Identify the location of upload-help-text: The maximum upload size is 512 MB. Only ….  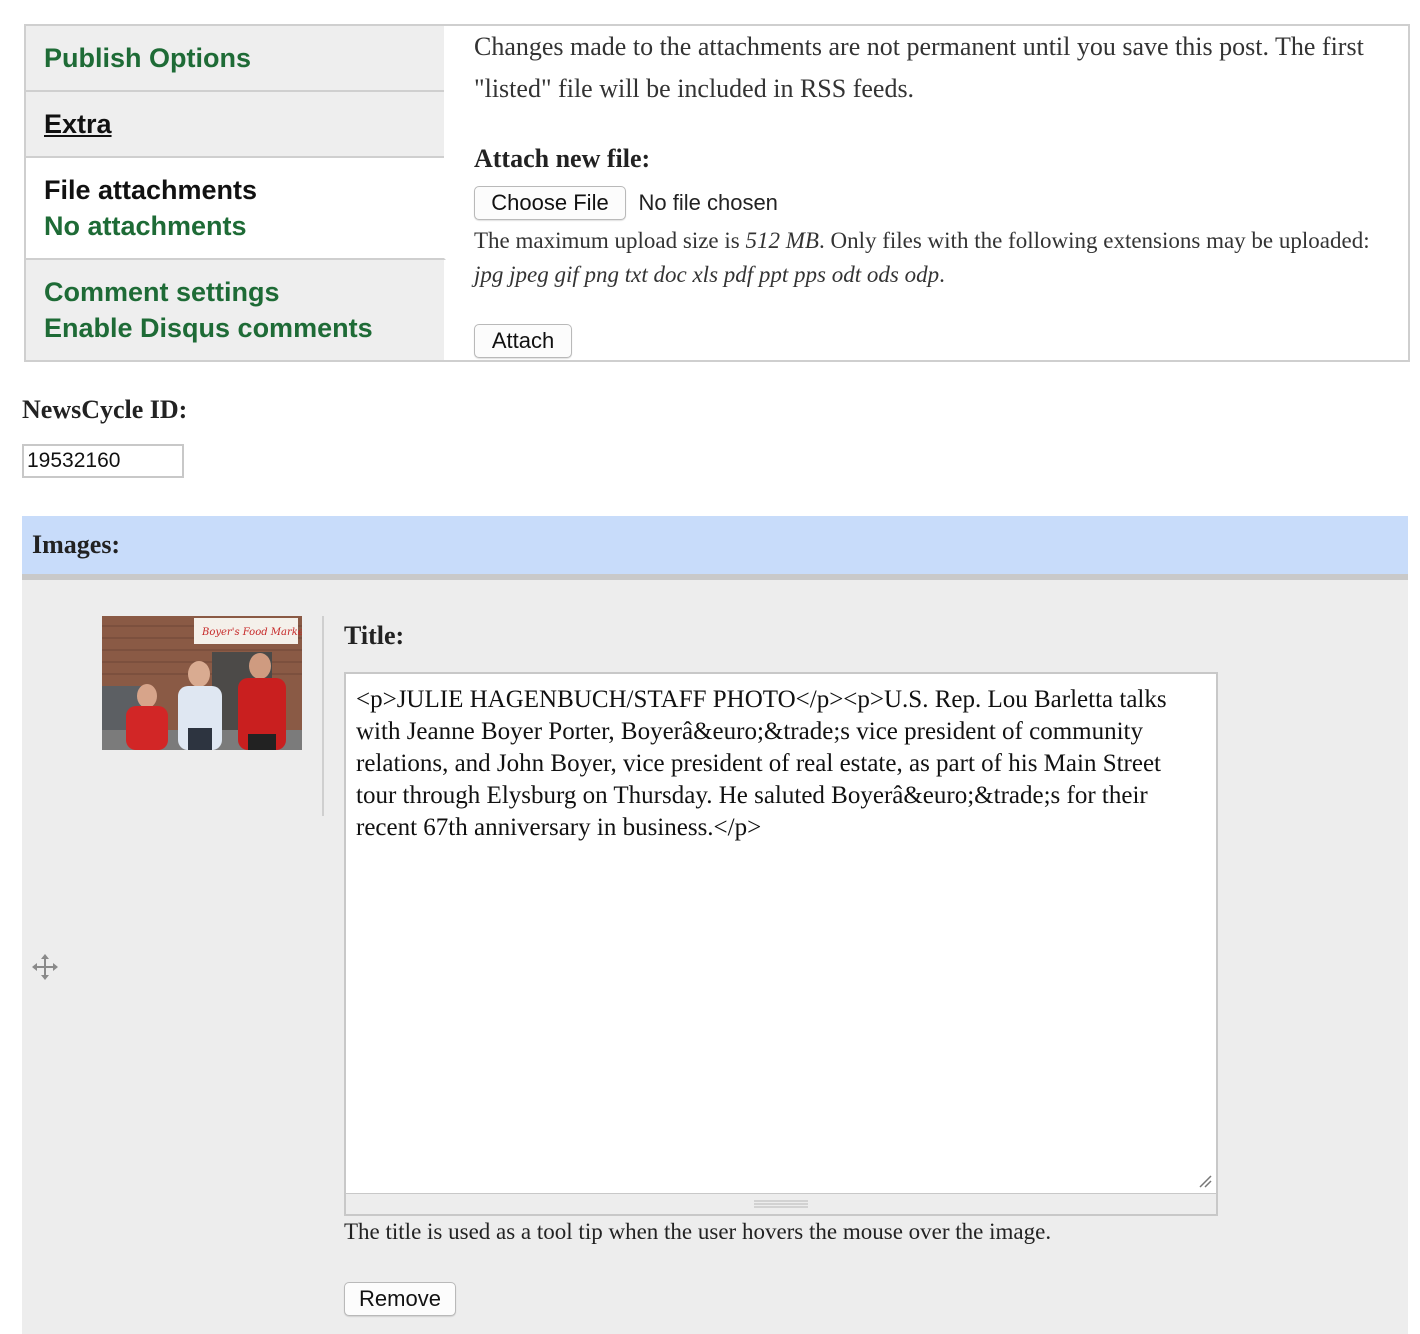
(929, 258).